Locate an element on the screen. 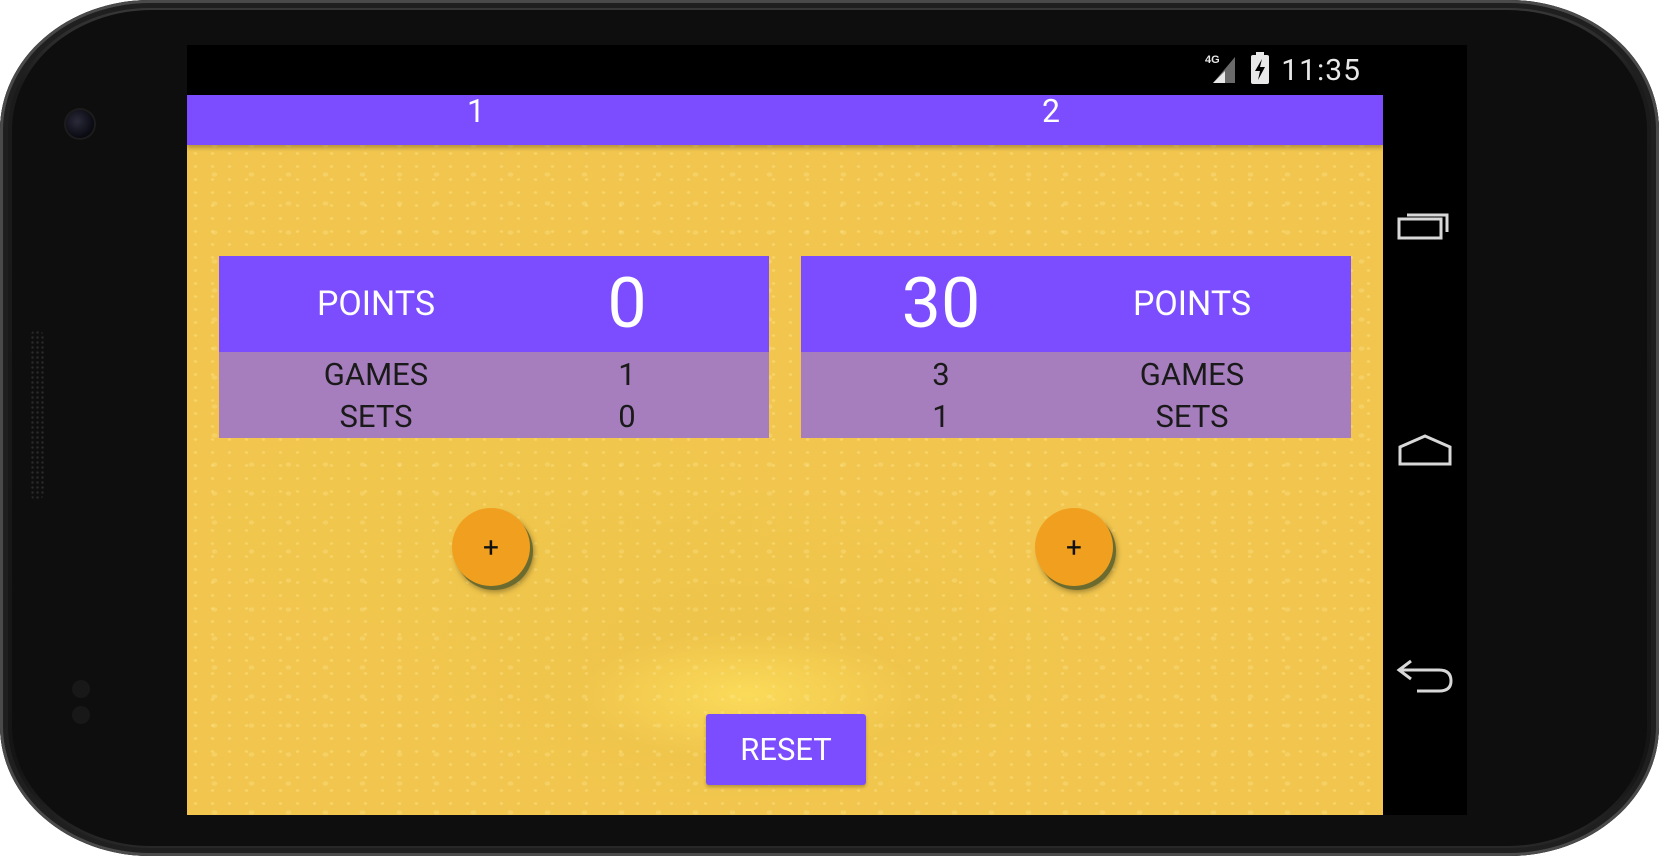 The height and width of the screenshot is (856, 1659). points-row: POINTS 0 is located at coordinates (494, 304).